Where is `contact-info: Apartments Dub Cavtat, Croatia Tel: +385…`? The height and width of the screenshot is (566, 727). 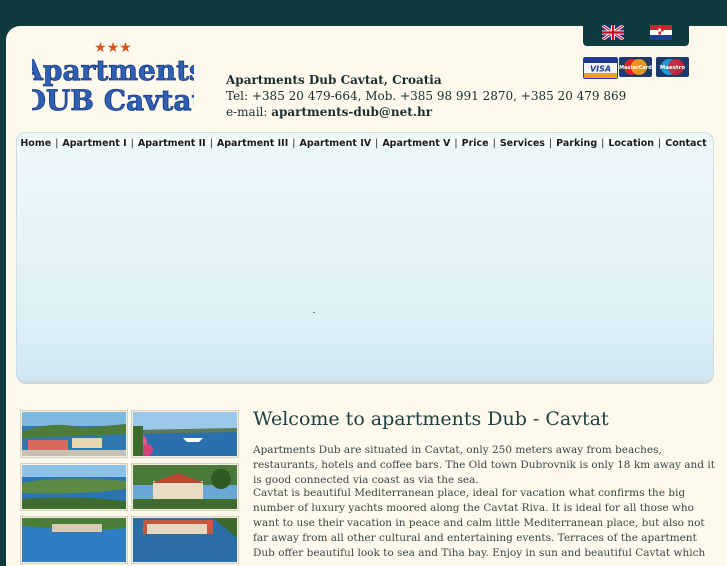 contact-info: Apartments Dub Cavtat, Croatia Tel: +385… is located at coordinates (426, 96).